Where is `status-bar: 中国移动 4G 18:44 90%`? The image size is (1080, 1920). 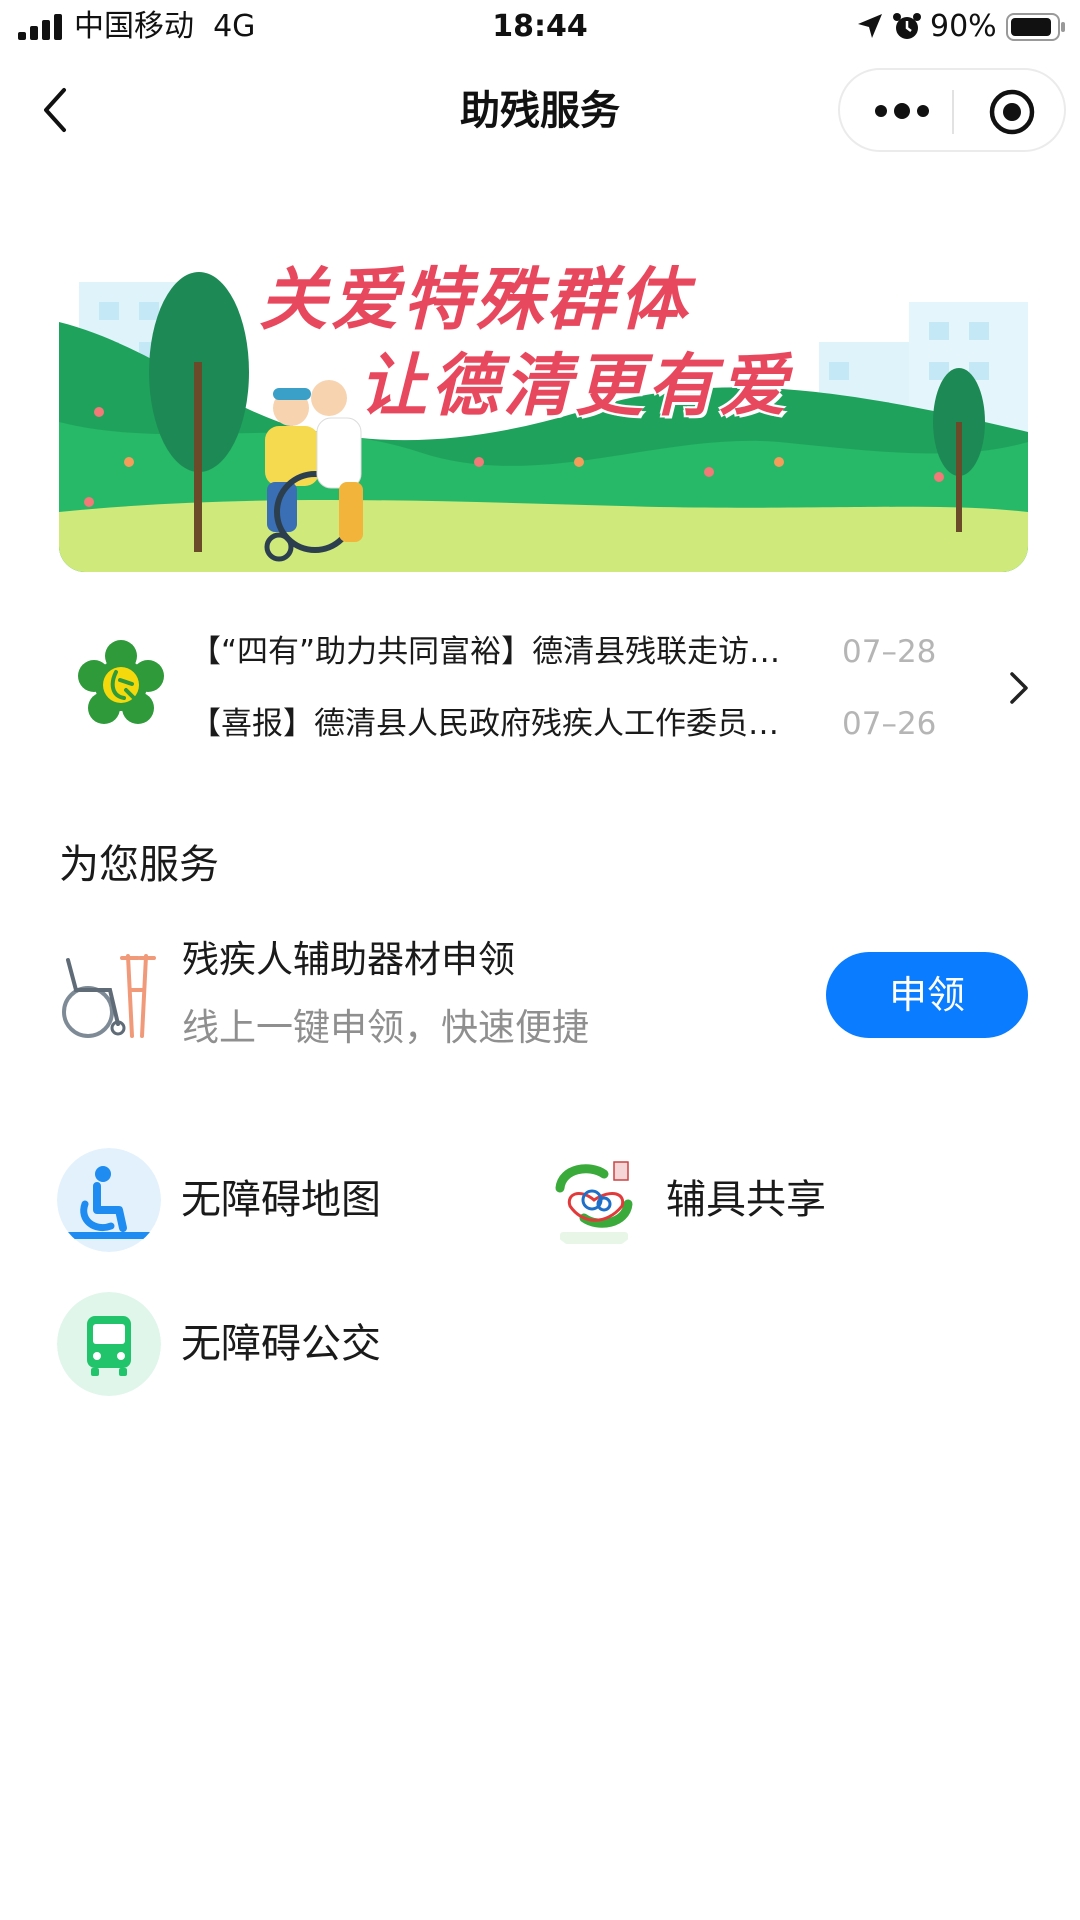
status-bar: 中国移动 4G 18:44 90% is located at coordinates (540, 28).